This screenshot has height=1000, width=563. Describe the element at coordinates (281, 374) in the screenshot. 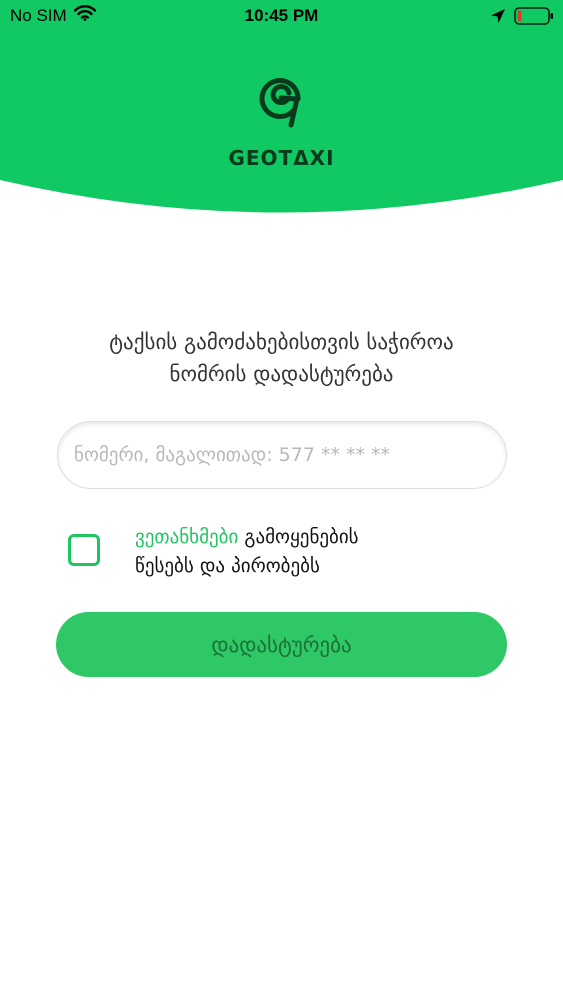

I see `prompt-line-2: ნომრის დადასტურება` at that location.